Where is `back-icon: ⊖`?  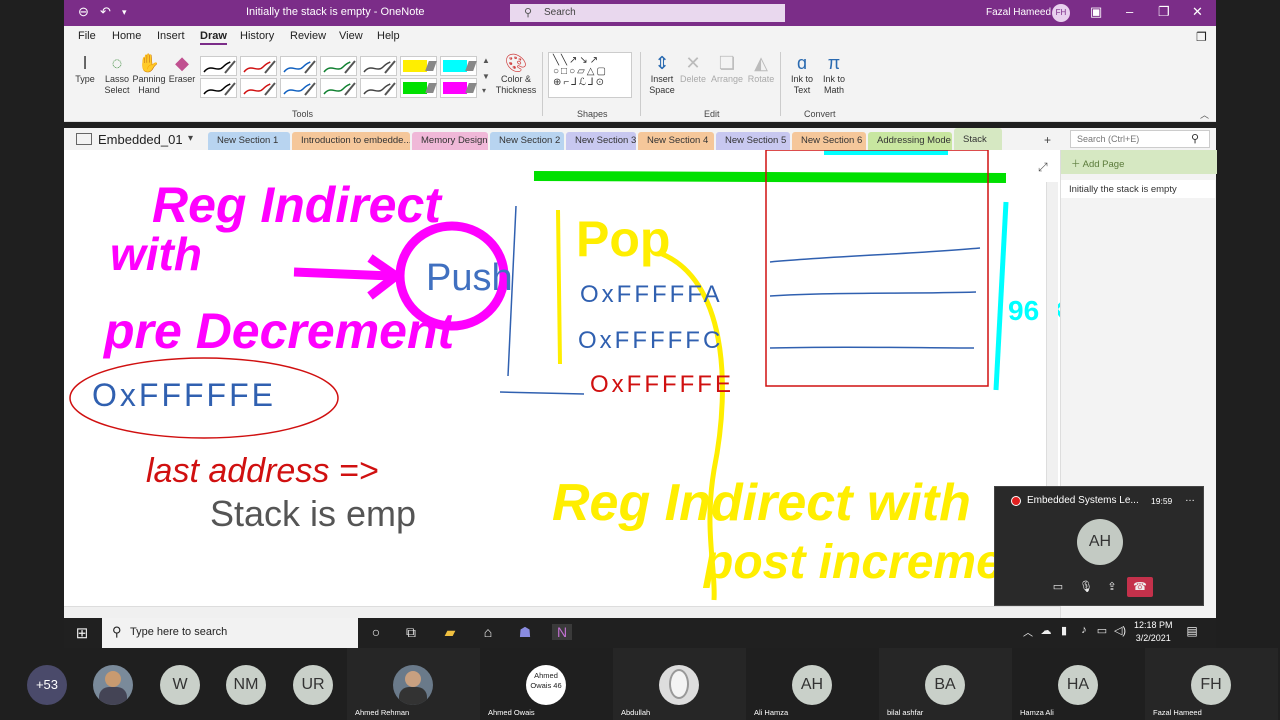 back-icon: ⊖ is located at coordinates (83, 12).